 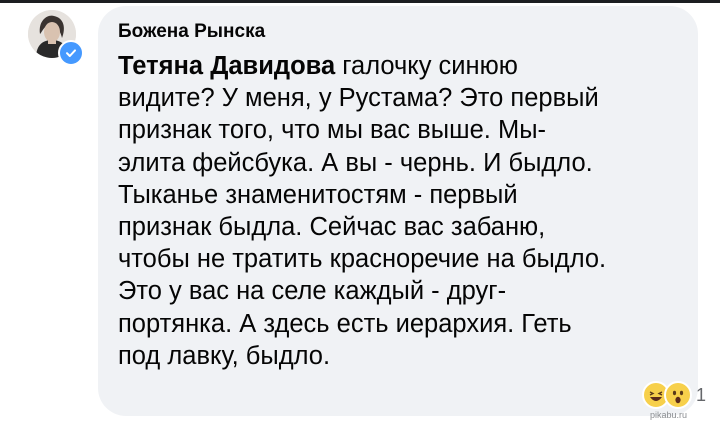 I want to click on author-avatar-group, so click(x=56, y=38).